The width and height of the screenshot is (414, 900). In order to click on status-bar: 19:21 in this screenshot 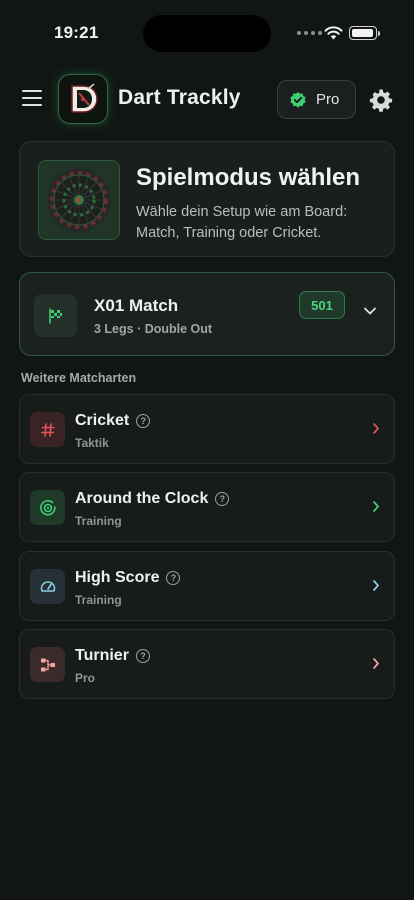, I will do `click(207, 30)`.